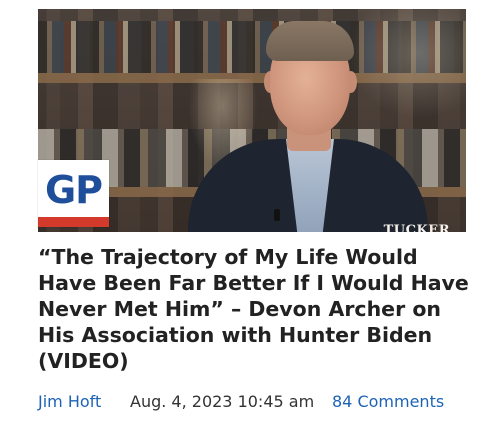 The width and height of the screenshot is (500, 428). I want to click on hair, so click(310, 41).